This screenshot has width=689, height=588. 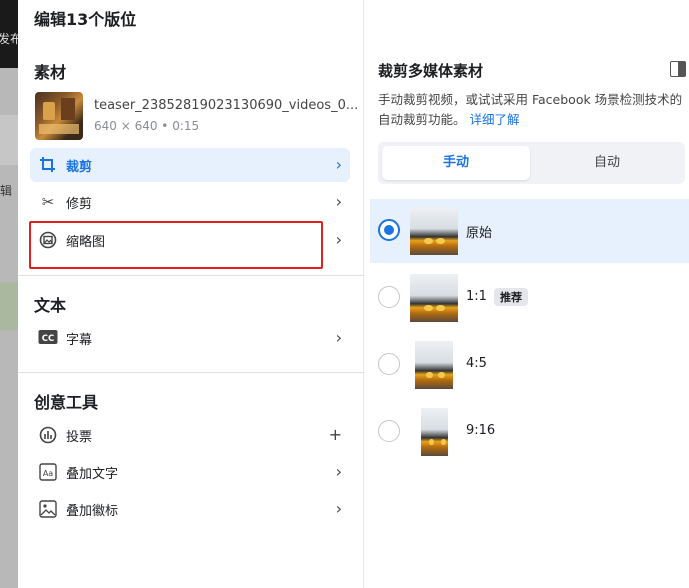 What do you see at coordinates (495, 119) in the screenshot?
I see `learn-more-link: 详细了解` at bounding box center [495, 119].